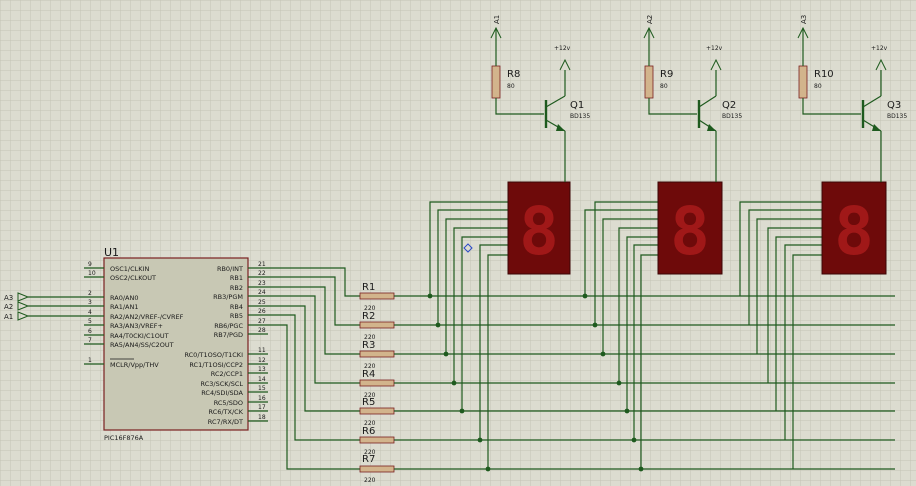 Image resolution: width=916 pixels, height=486 pixels. Describe the element at coordinates (228, 335) in the screenshot. I see `pin-name: RB7/PGD` at that location.